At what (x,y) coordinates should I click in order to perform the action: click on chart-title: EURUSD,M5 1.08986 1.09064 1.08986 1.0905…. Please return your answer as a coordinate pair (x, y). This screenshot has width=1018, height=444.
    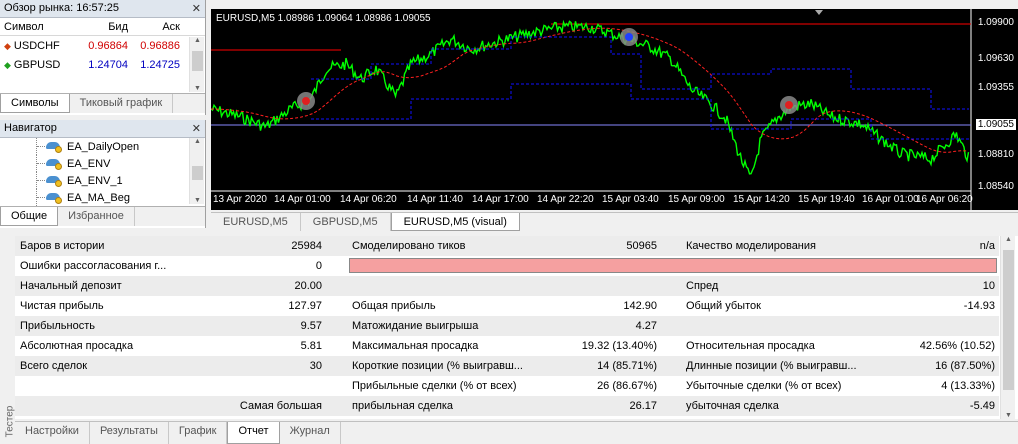
    Looking at the image, I should click on (323, 18).